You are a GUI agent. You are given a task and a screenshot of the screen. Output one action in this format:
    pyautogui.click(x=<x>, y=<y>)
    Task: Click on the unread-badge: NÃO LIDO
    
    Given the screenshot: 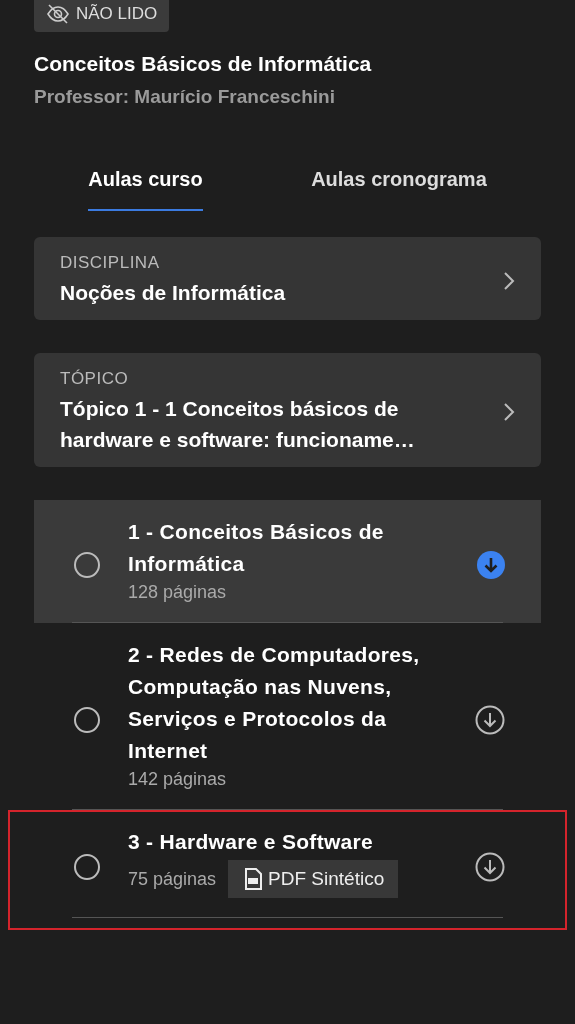 What is the action you would take?
    pyautogui.click(x=102, y=16)
    